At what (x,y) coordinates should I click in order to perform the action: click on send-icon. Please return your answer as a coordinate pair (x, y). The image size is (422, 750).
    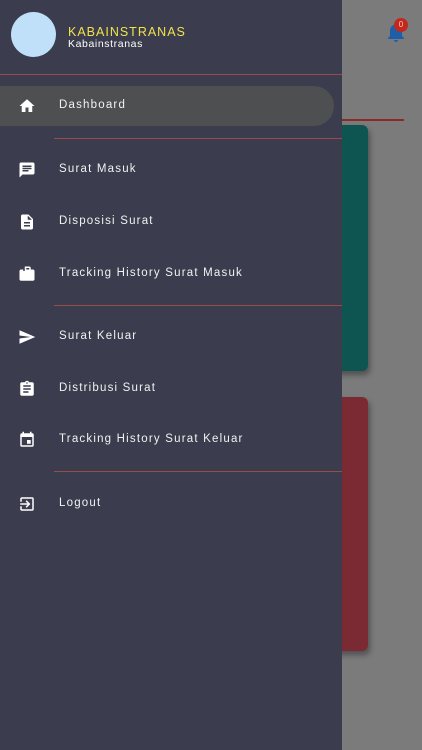
    Looking at the image, I should click on (27, 337).